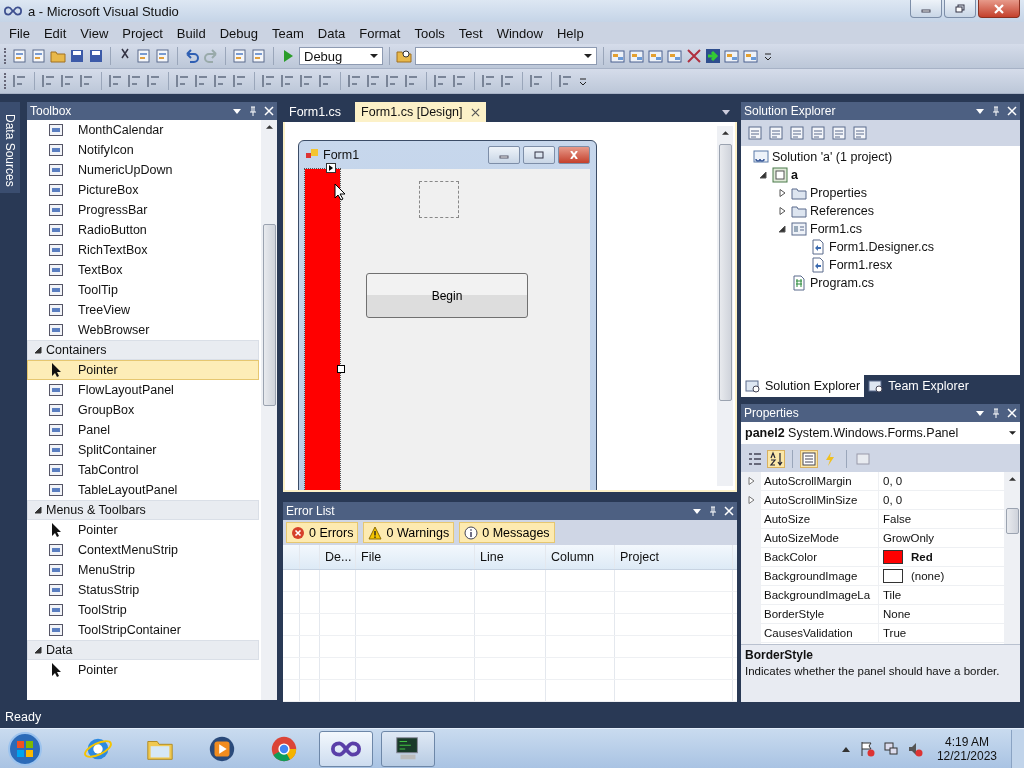  I want to click on menu-item: Help, so click(570, 33).